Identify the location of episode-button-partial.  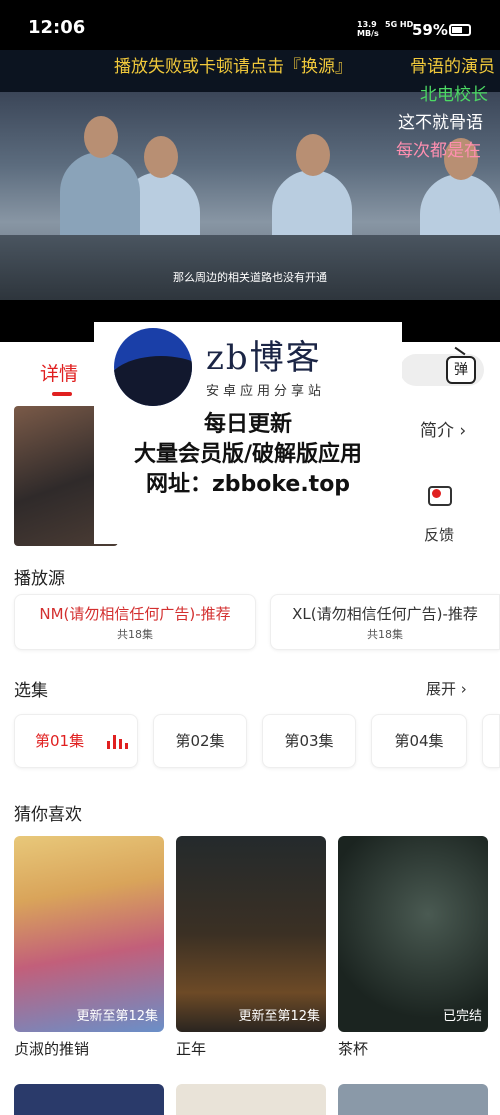
(491, 741).